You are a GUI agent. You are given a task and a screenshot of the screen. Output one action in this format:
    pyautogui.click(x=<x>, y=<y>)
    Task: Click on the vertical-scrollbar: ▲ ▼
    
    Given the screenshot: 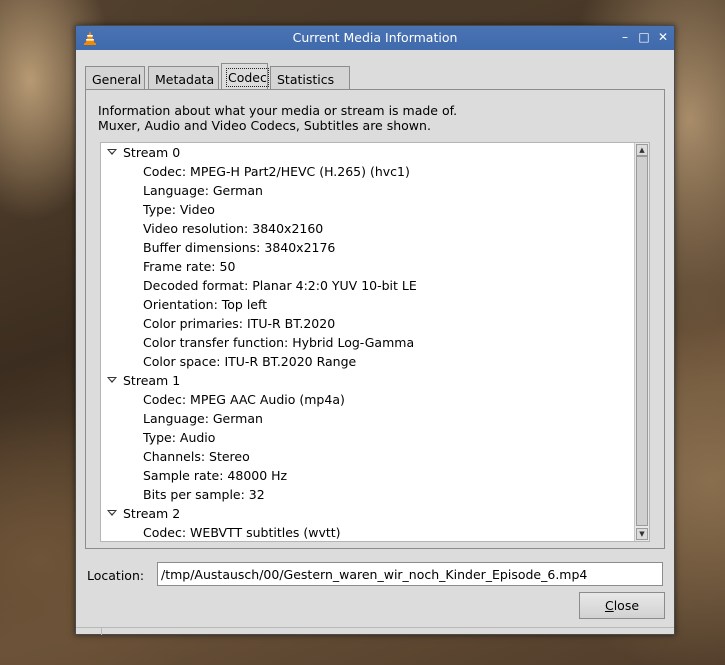 What is the action you would take?
    pyautogui.click(x=641, y=342)
    